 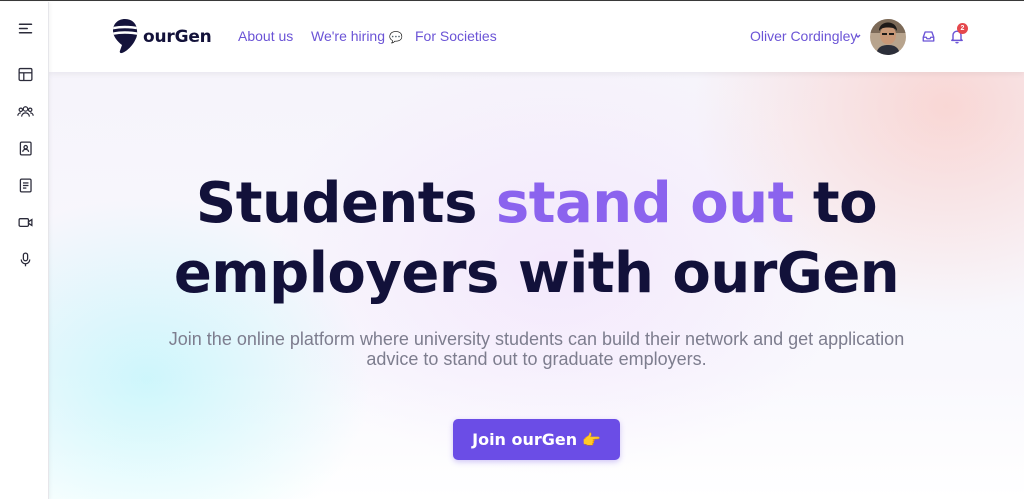 What do you see at coordinates (525, 439) in the screenshot?
I see `cta-label: Join ourGen` at bounding box center [525, 439].